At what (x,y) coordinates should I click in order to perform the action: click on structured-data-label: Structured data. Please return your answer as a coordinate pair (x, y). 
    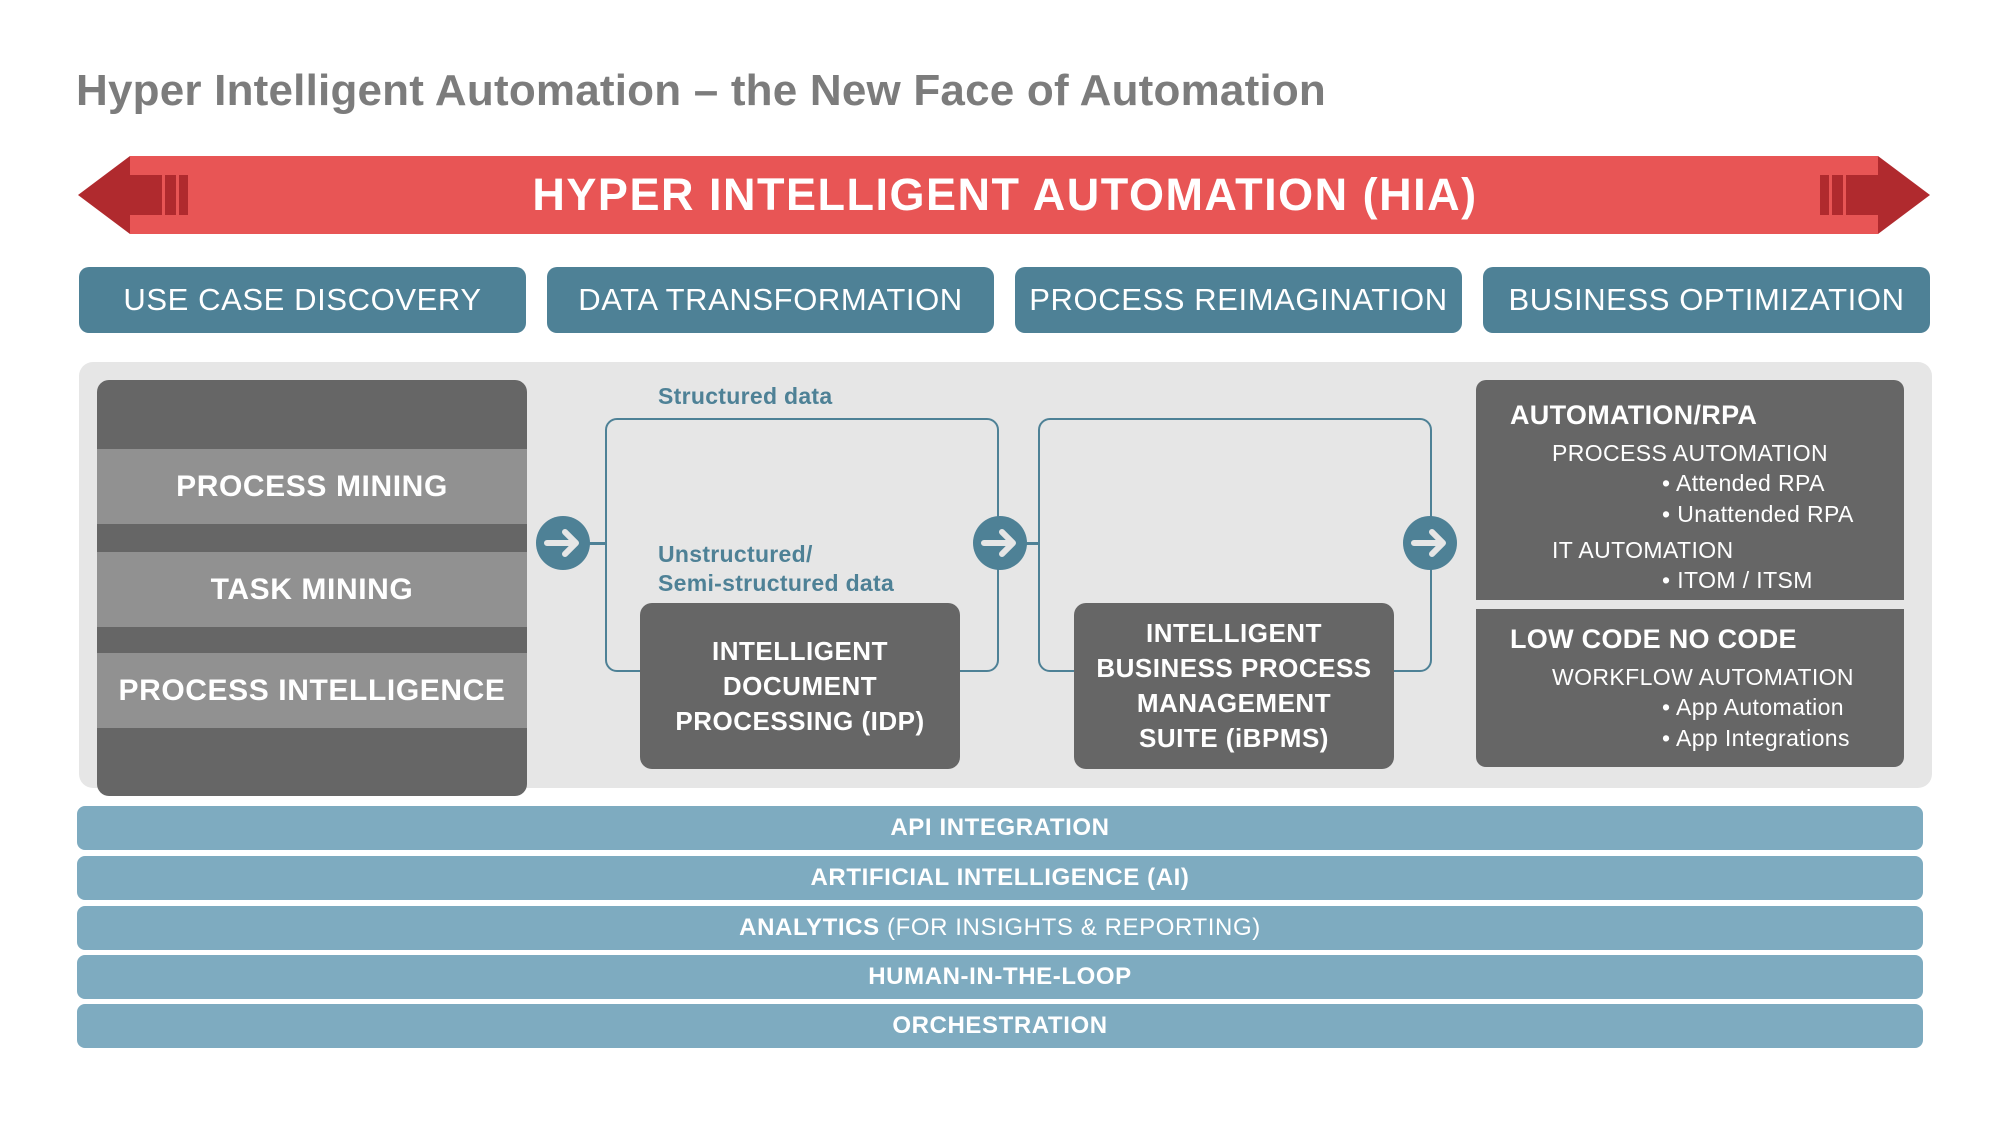
    Looking at the image, I should click on (745, 396).